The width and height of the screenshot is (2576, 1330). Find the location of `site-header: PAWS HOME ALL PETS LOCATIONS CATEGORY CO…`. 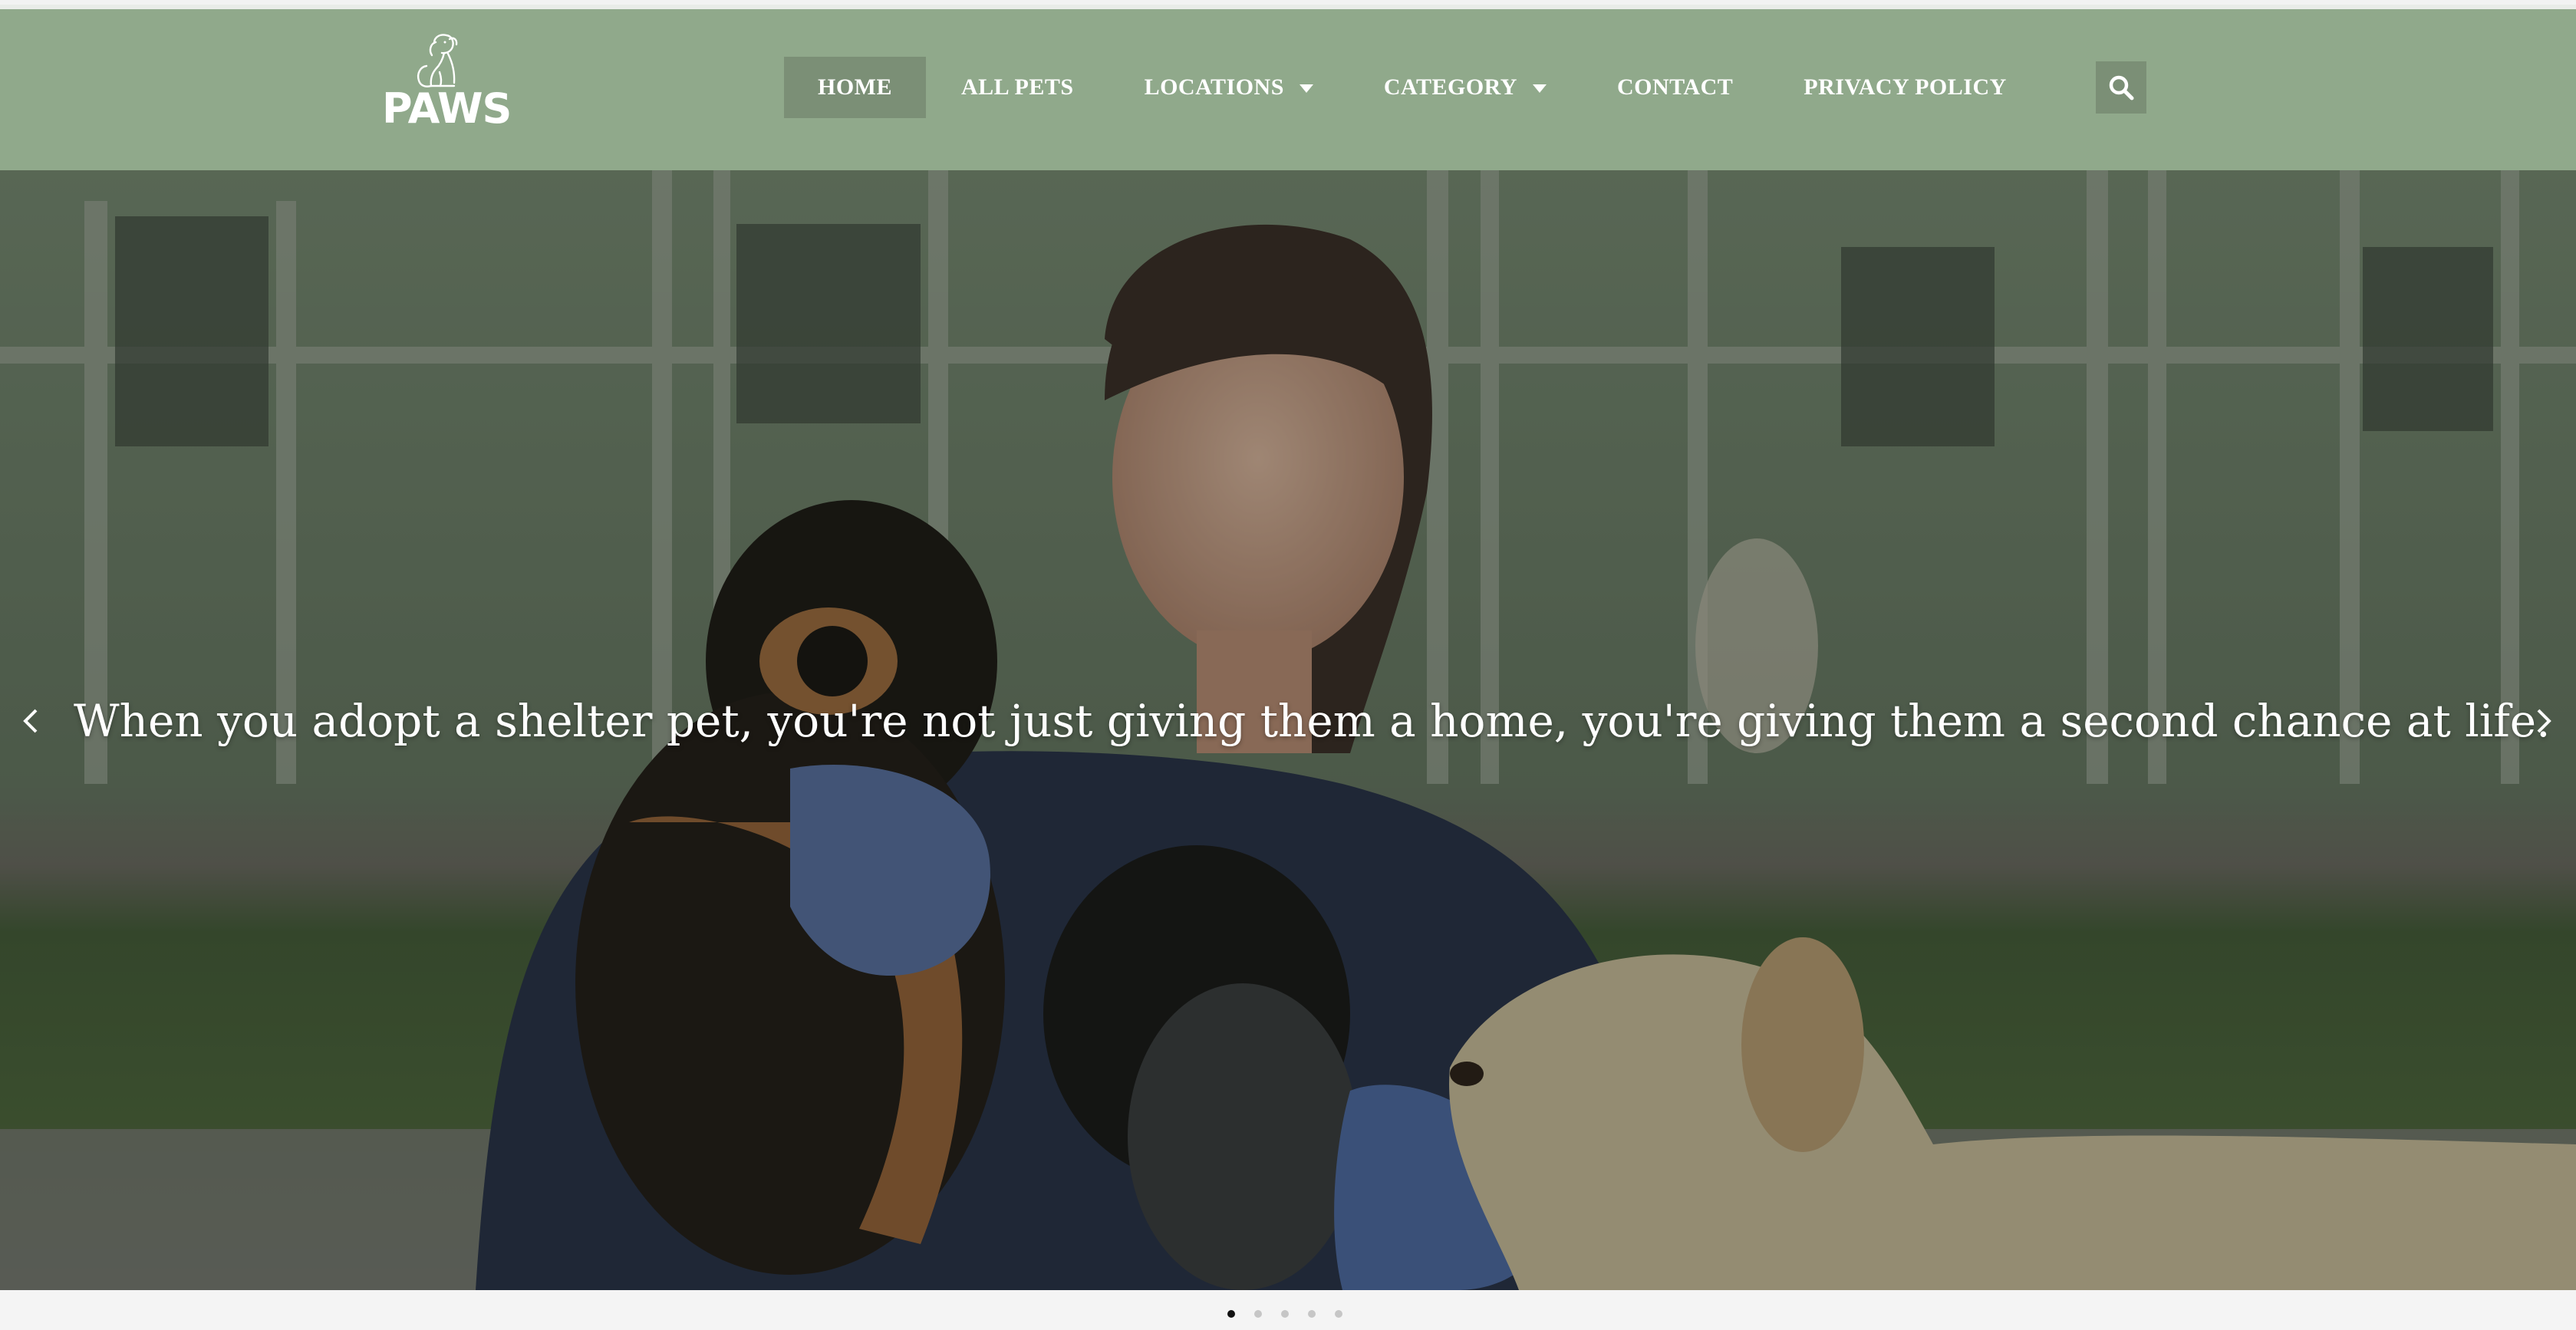

site-header: PAWS HOME ALL PETS LOCATIONS CATEGORY CO… is located at coordinates (1288, 87).